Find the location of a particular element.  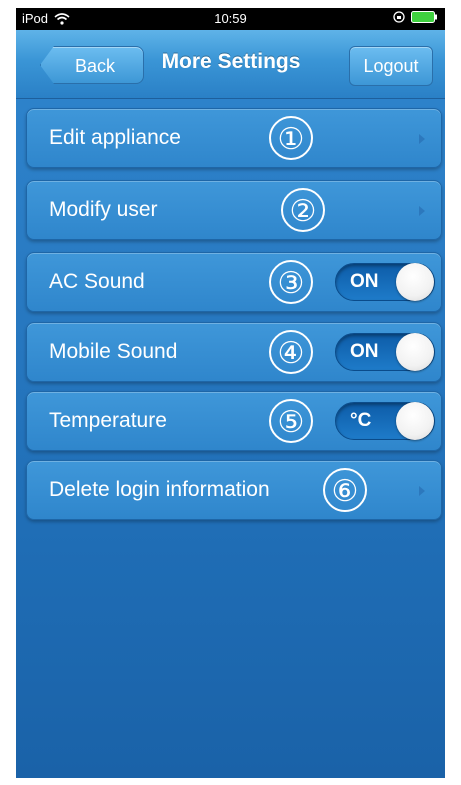

callout-marker: ④ is located at coordinates (291, 352).